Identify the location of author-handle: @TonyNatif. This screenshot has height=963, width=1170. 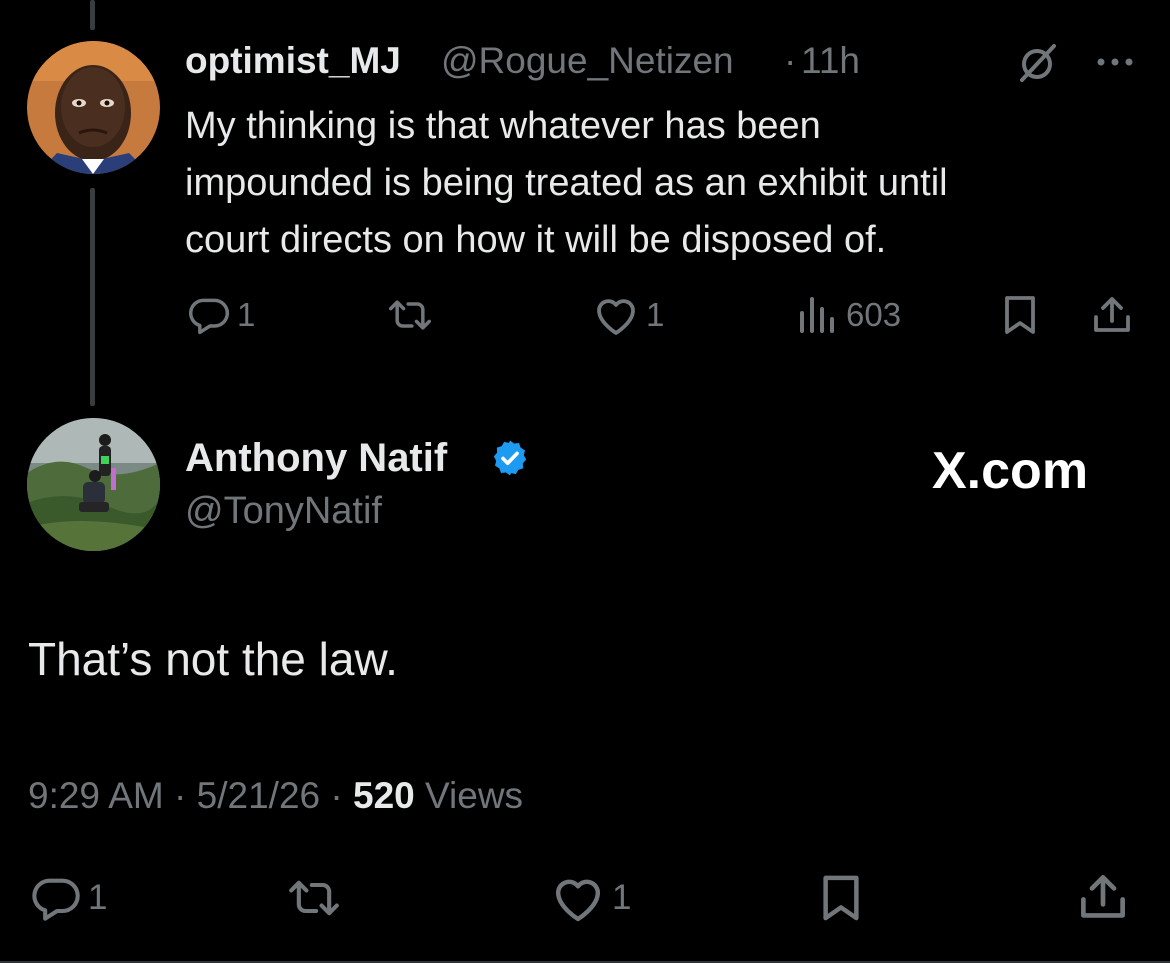
(283, 511).